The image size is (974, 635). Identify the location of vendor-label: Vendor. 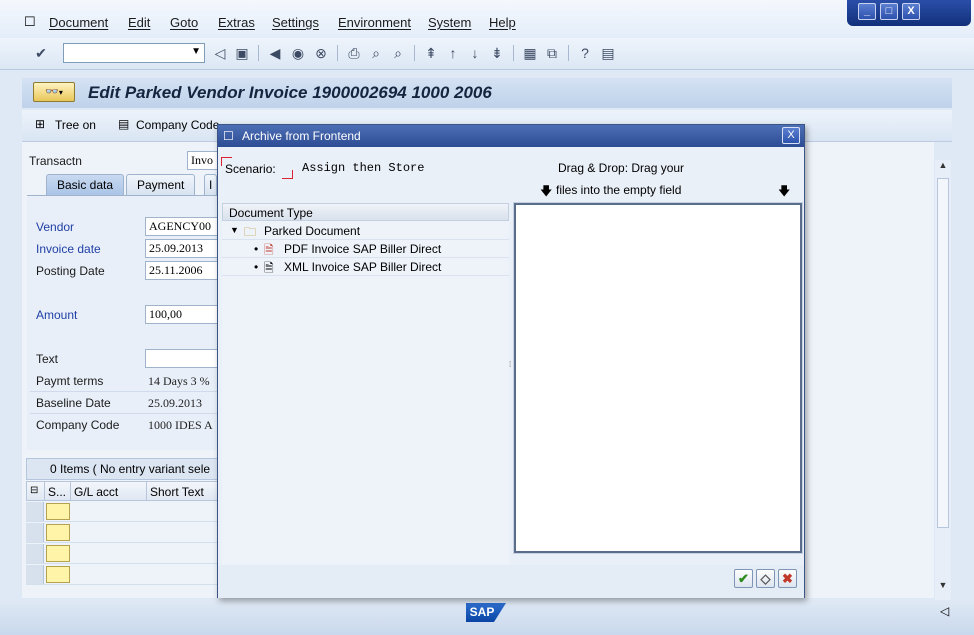
(55, 227).